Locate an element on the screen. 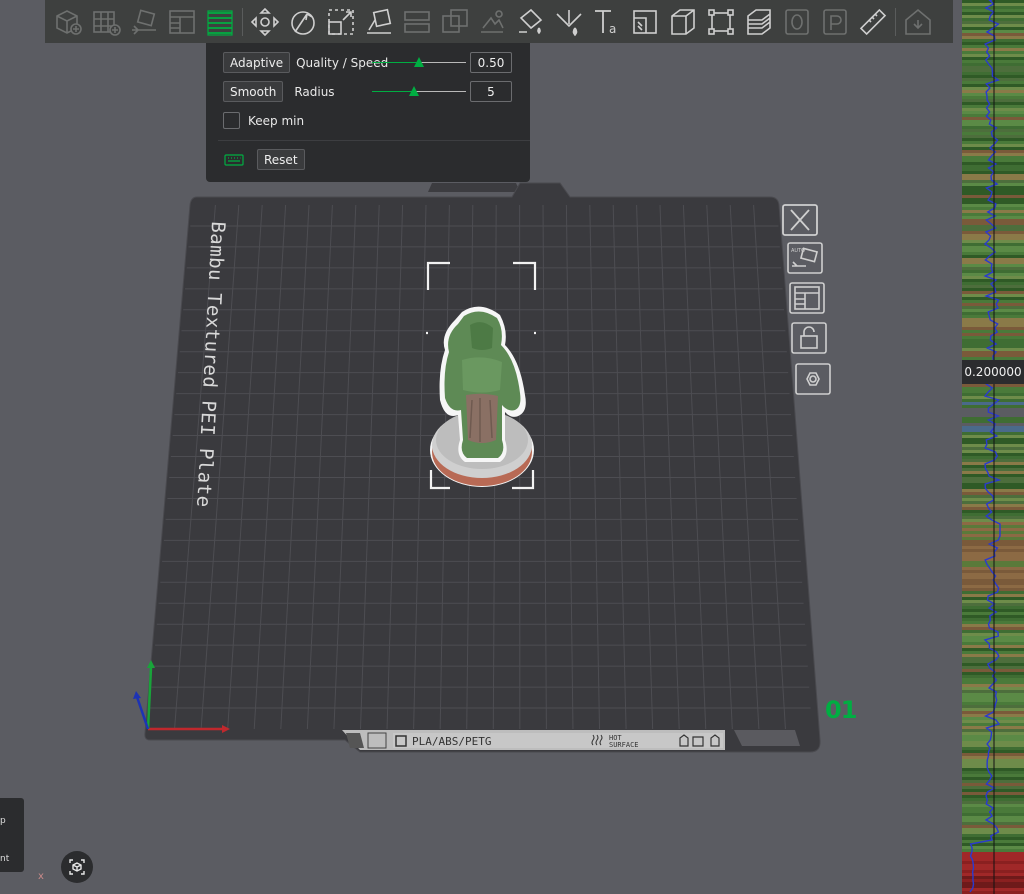 Image resolution: width=1024 pixels, height=894 pixels. arrange-plate-icon is located at coordinates (807, 298).